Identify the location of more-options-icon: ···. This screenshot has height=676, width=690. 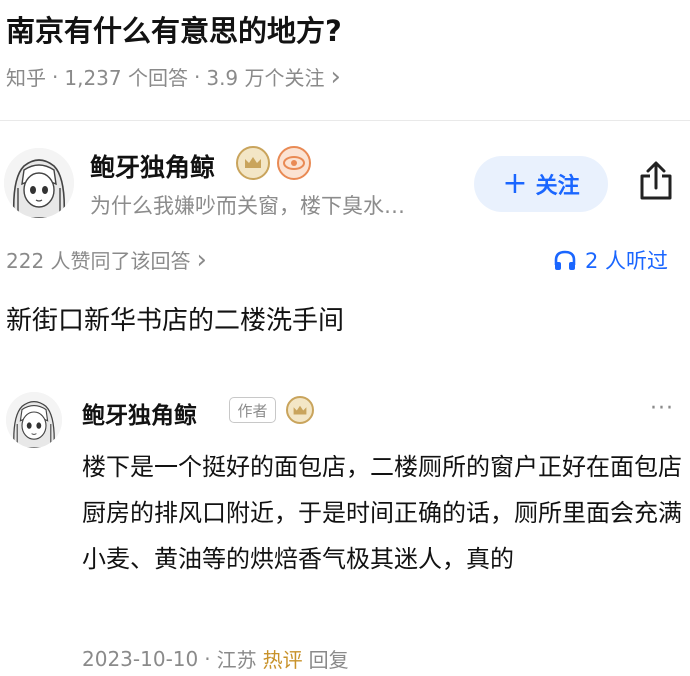
(662, 408).